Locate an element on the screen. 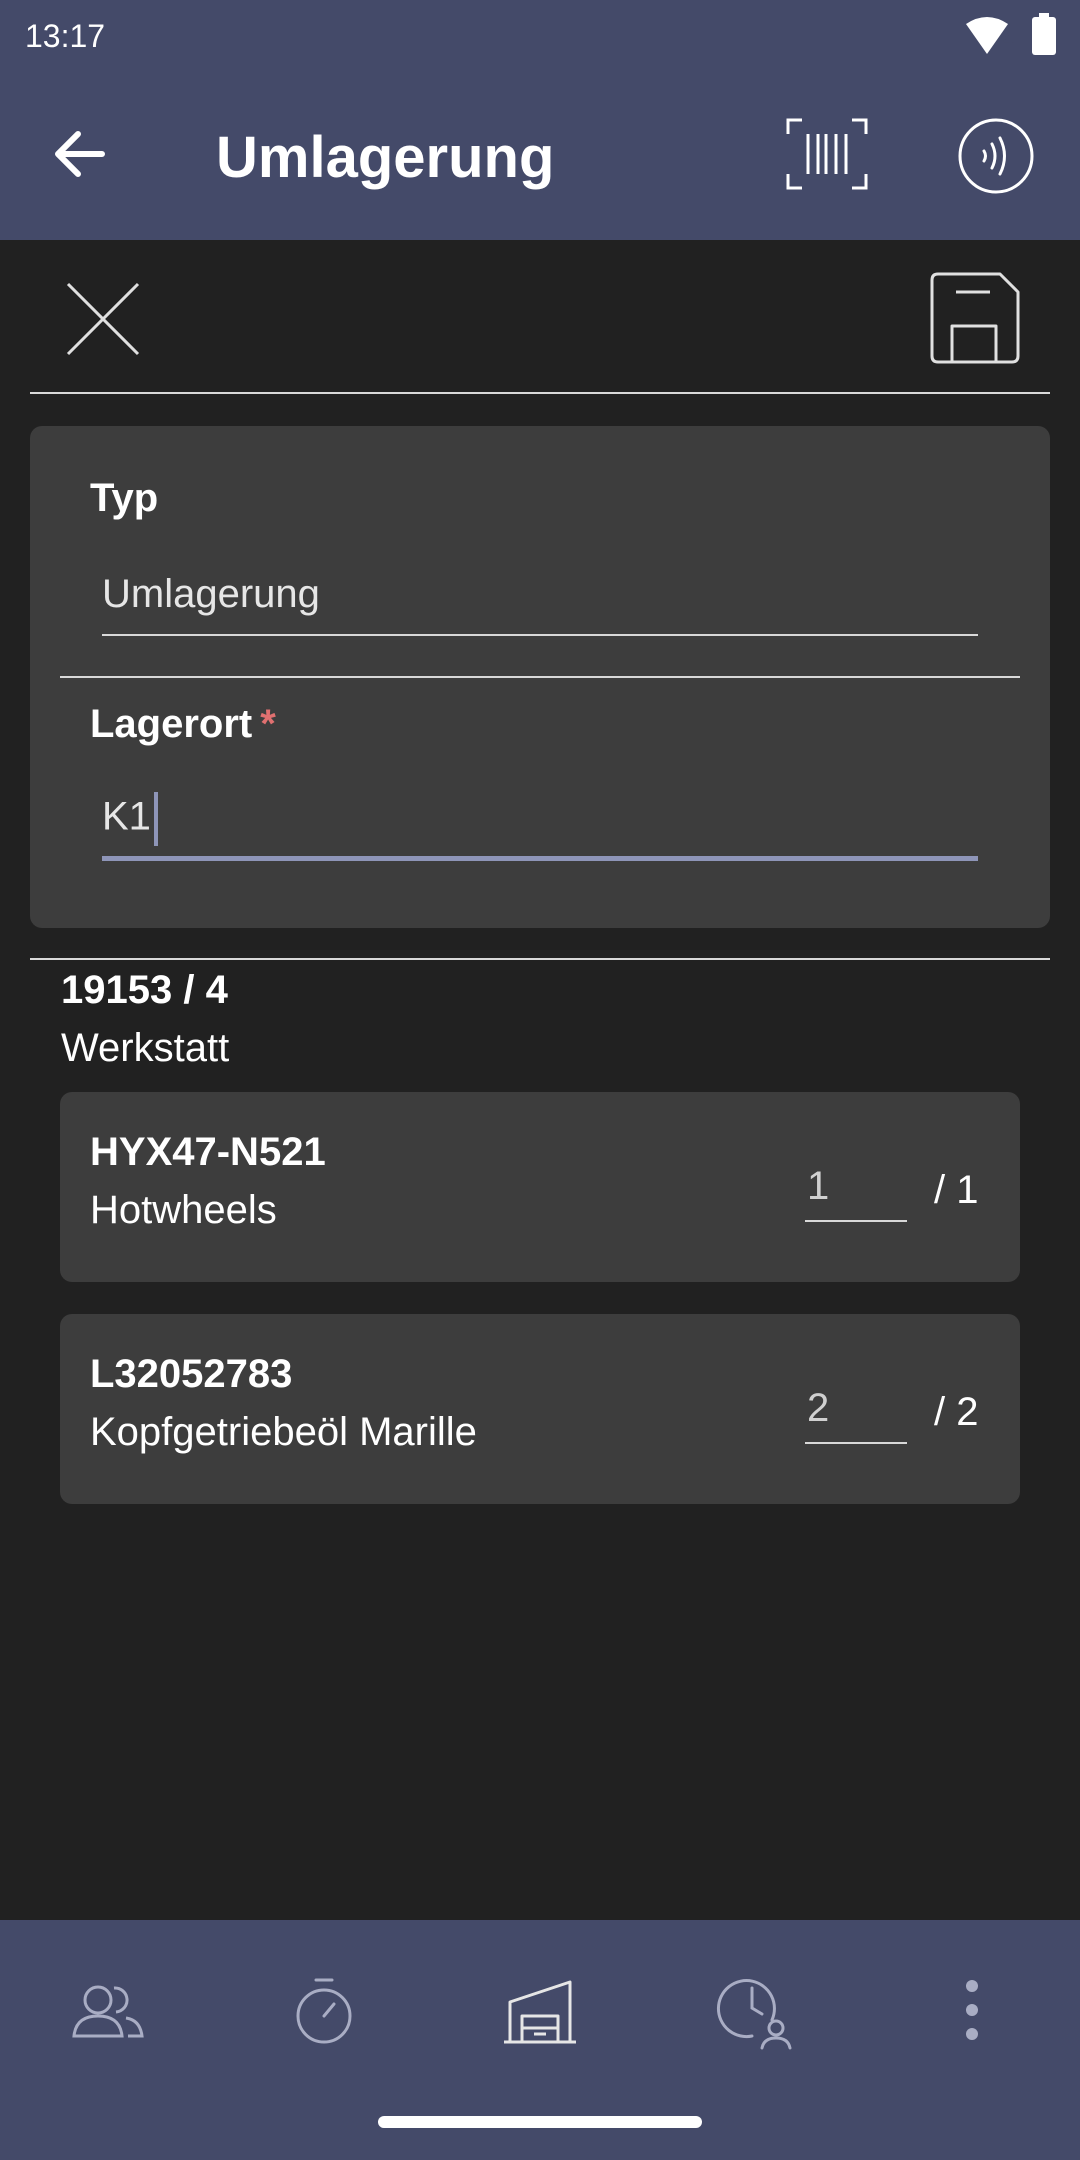 This screenshot has width=1080, height=2160. nav-item-more is located at coordinates (972, 2010).